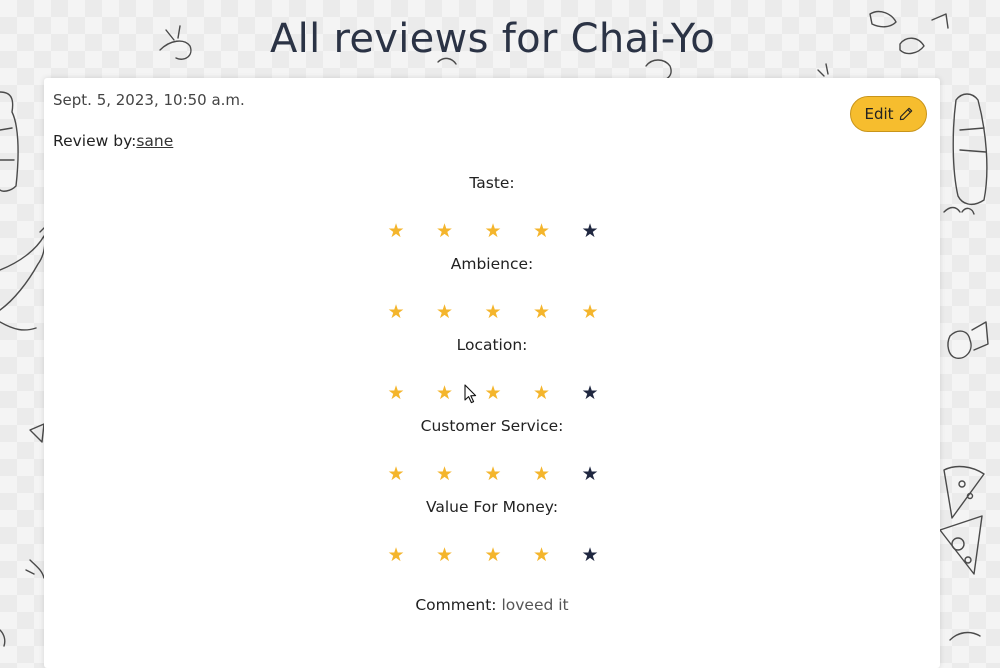  Describe the element at coordinates (492, 345) in the screenshot. I see `rating-label-location: Location:` at that location.